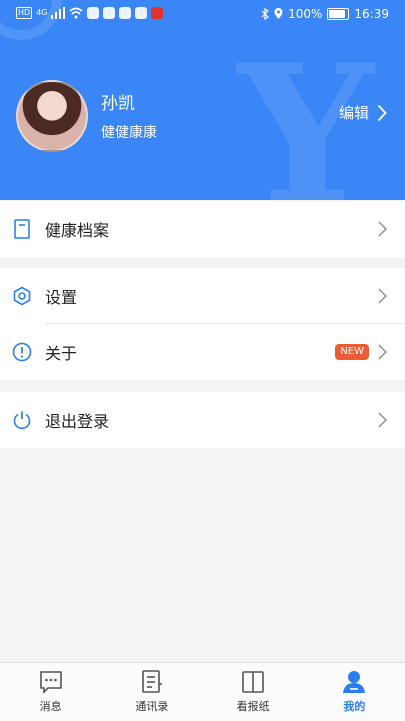  Describe the element at coordinates (265, 14) in the screenshot. I see `bluetooth-icon` at that location.